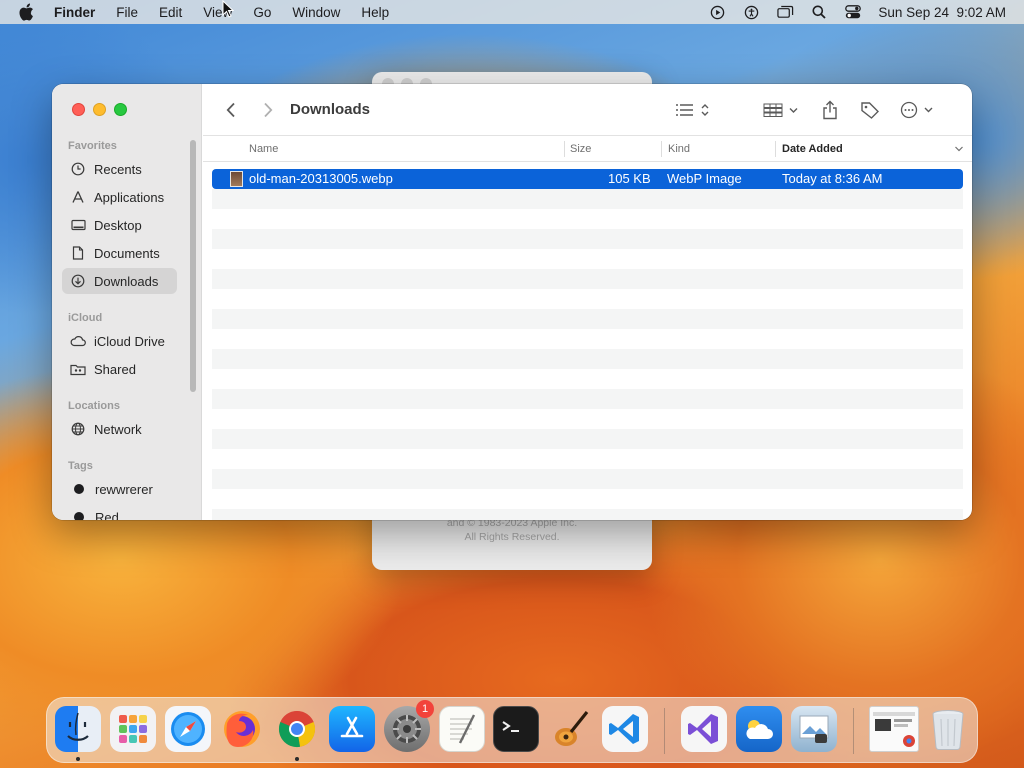  I want to click on dock-terminal-icon, so click(516, 729).